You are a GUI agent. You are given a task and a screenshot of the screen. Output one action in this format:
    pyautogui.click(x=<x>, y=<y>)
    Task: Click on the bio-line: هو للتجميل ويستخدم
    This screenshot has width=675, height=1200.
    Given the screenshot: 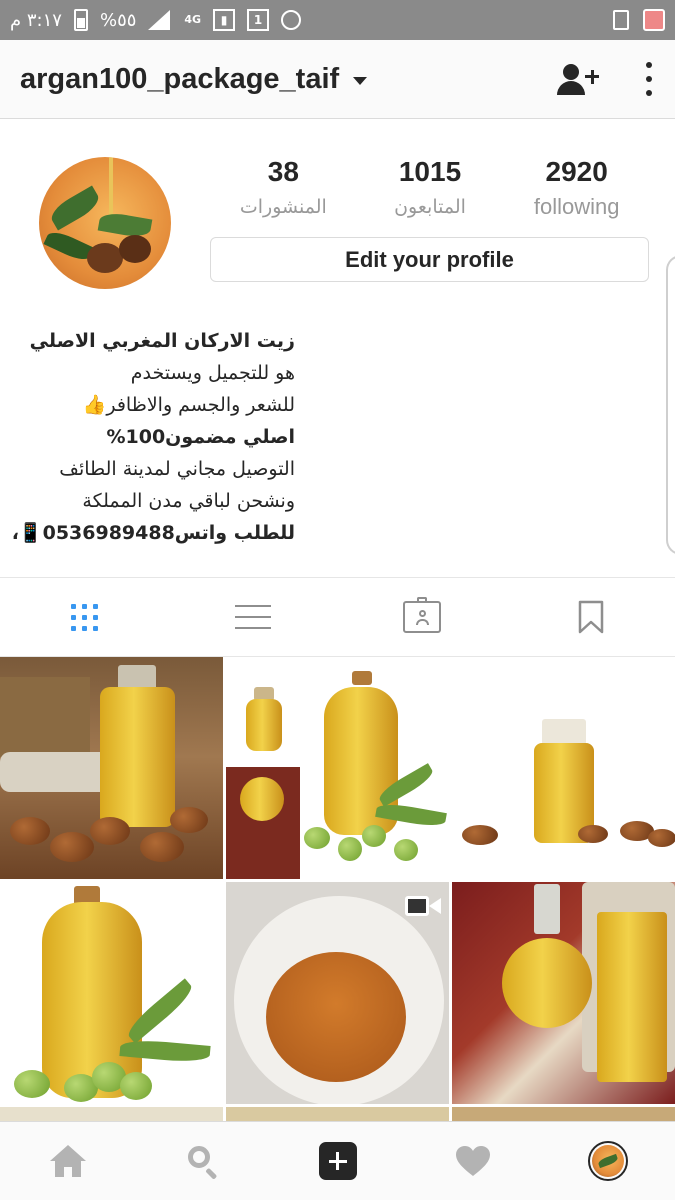 What is the action you would take?
    pyautogui.click(x=212, y=373)
    